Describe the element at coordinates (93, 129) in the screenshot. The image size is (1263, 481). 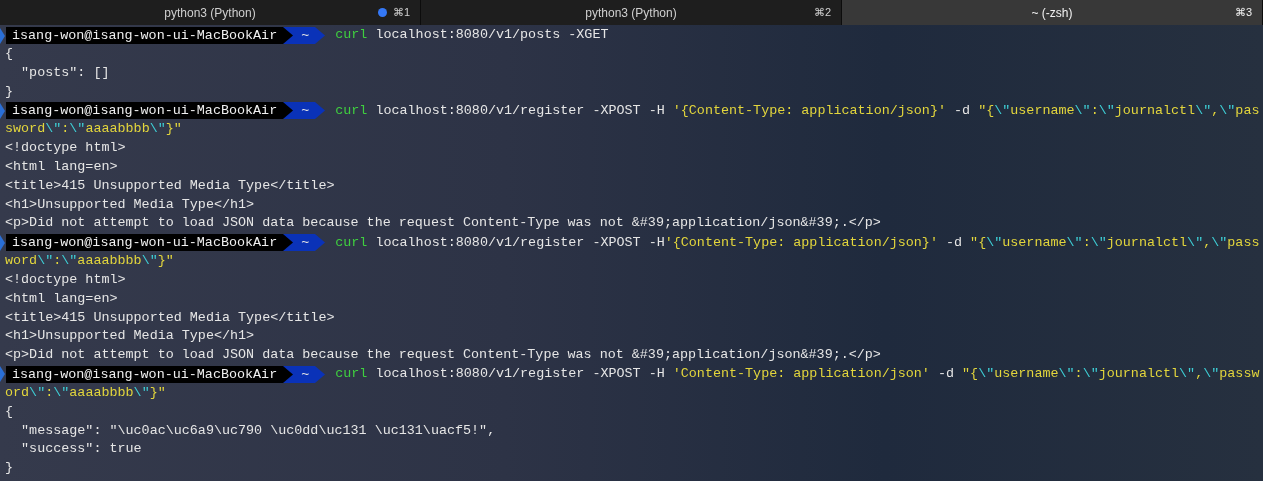
I see `output-line: sword\":\"aaaabbbb\"}"` at that location.